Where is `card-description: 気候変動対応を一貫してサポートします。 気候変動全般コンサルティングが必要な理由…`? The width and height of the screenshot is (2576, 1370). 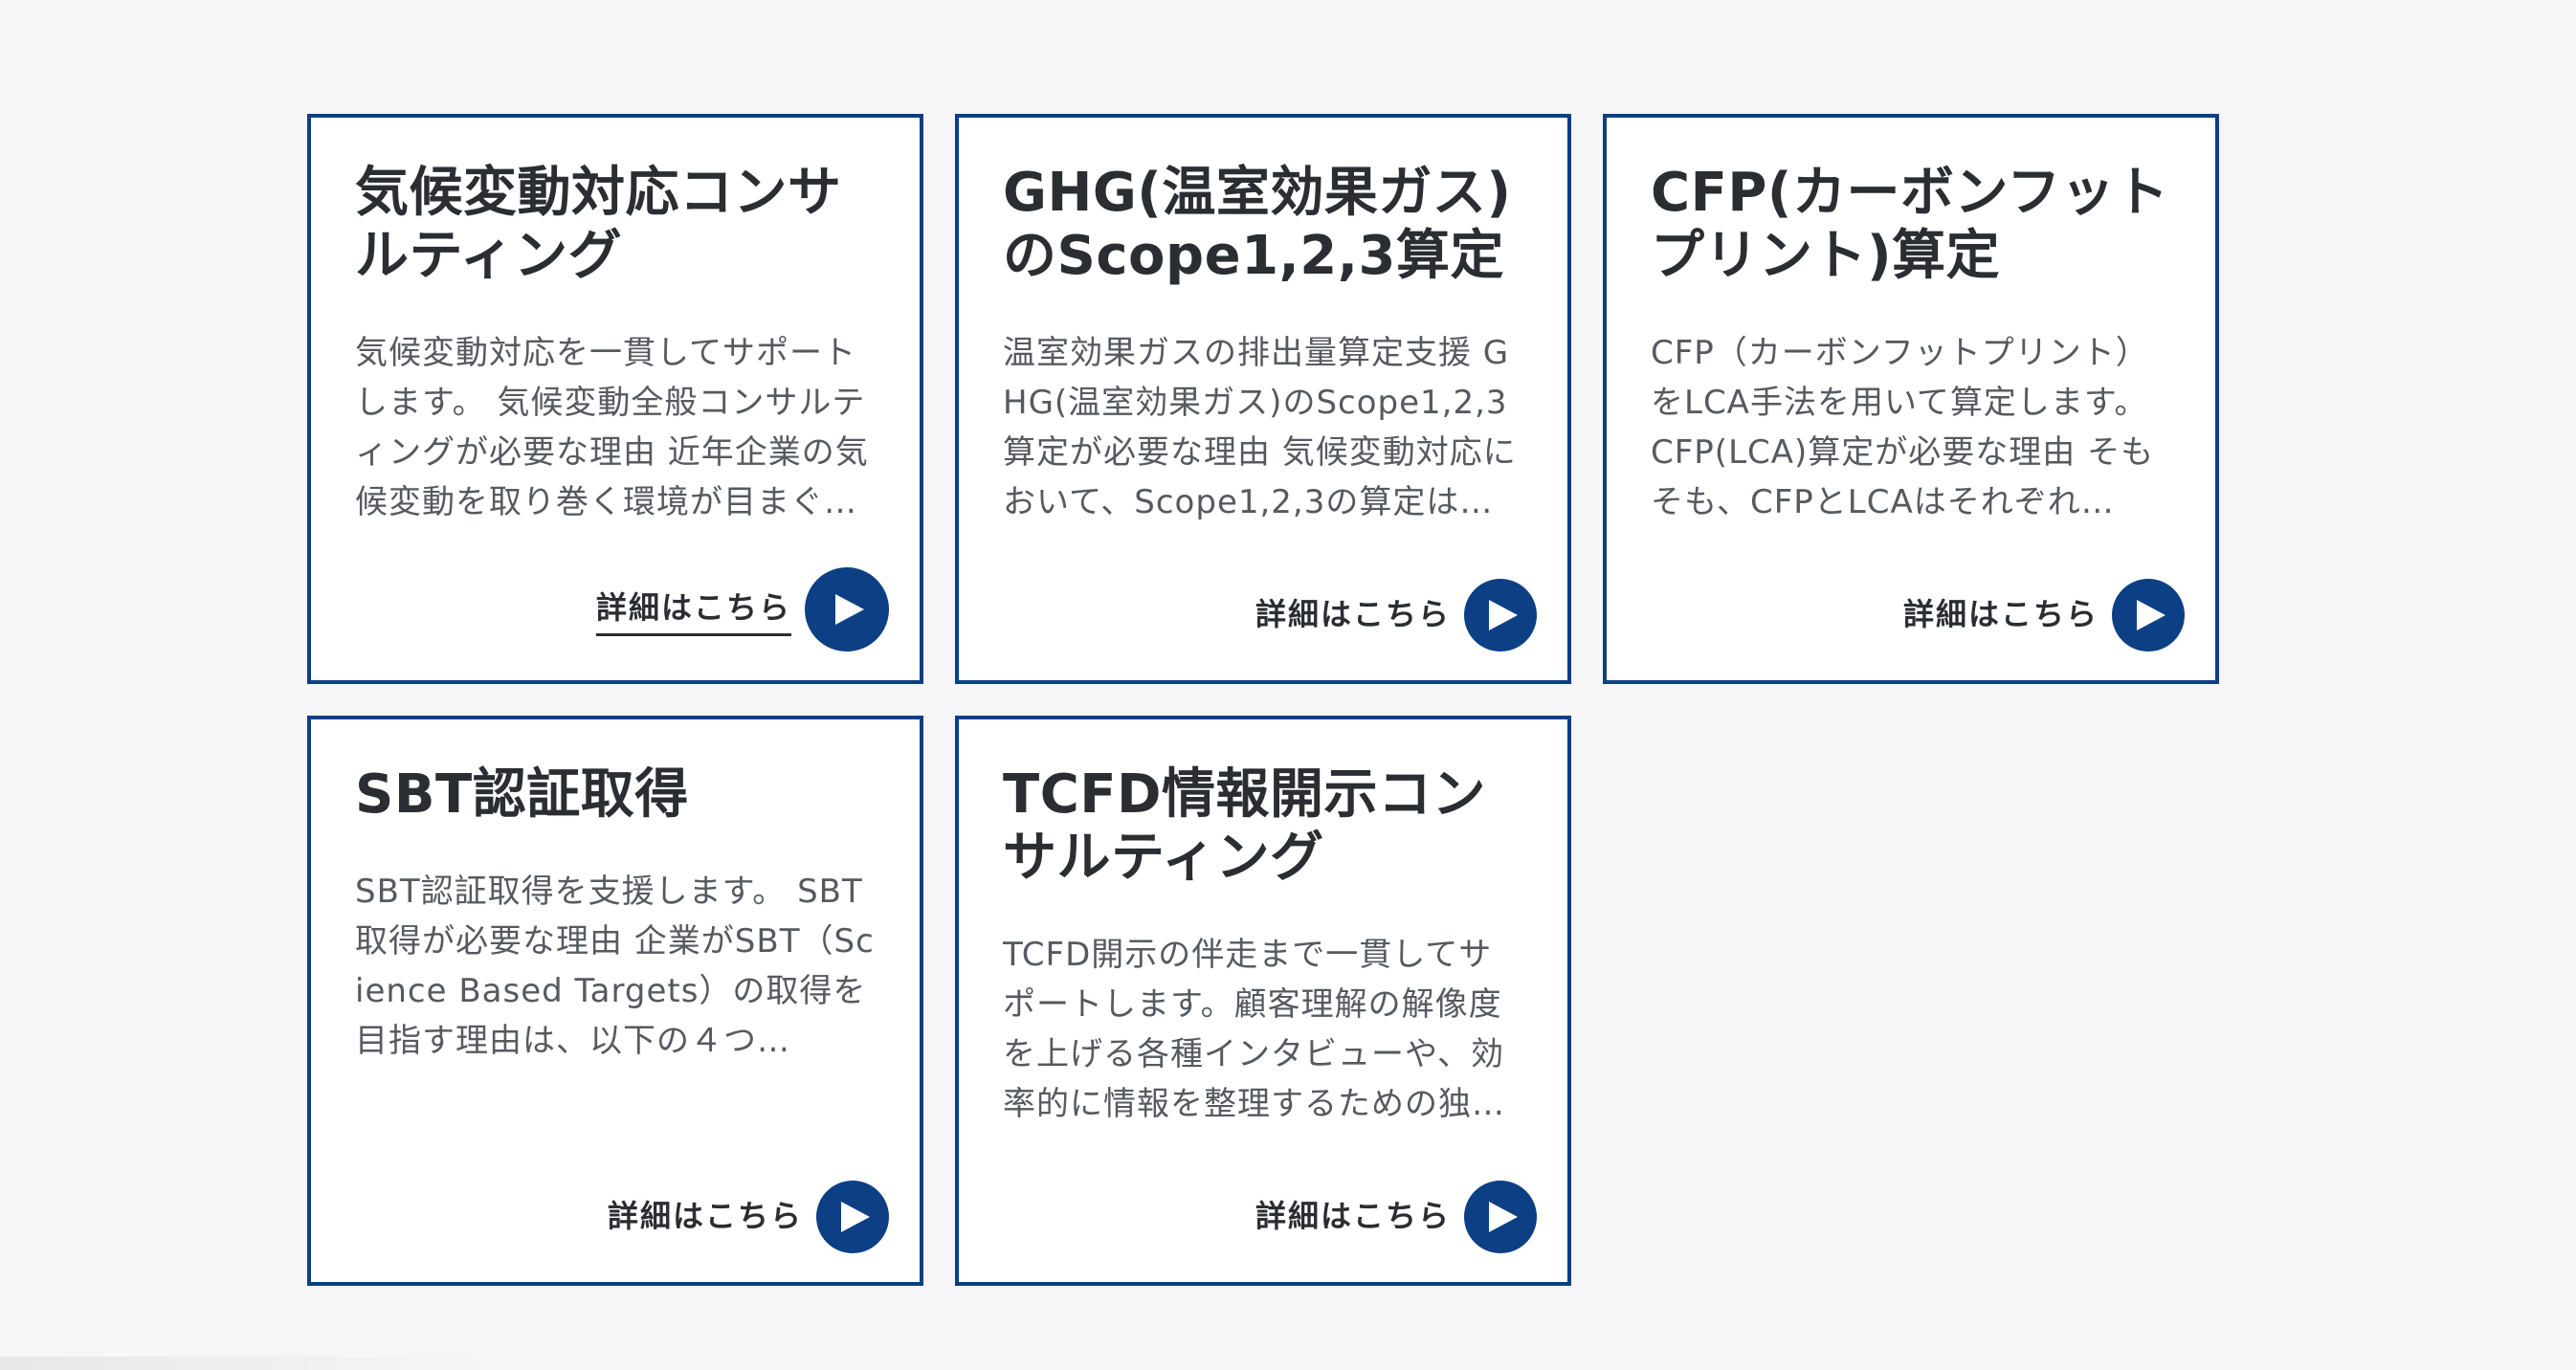 card-description: 気候変動対応を一貫してサポートします。 気候変動全般コンサルティングが必要な理由… is located at coordinates (612, 428).